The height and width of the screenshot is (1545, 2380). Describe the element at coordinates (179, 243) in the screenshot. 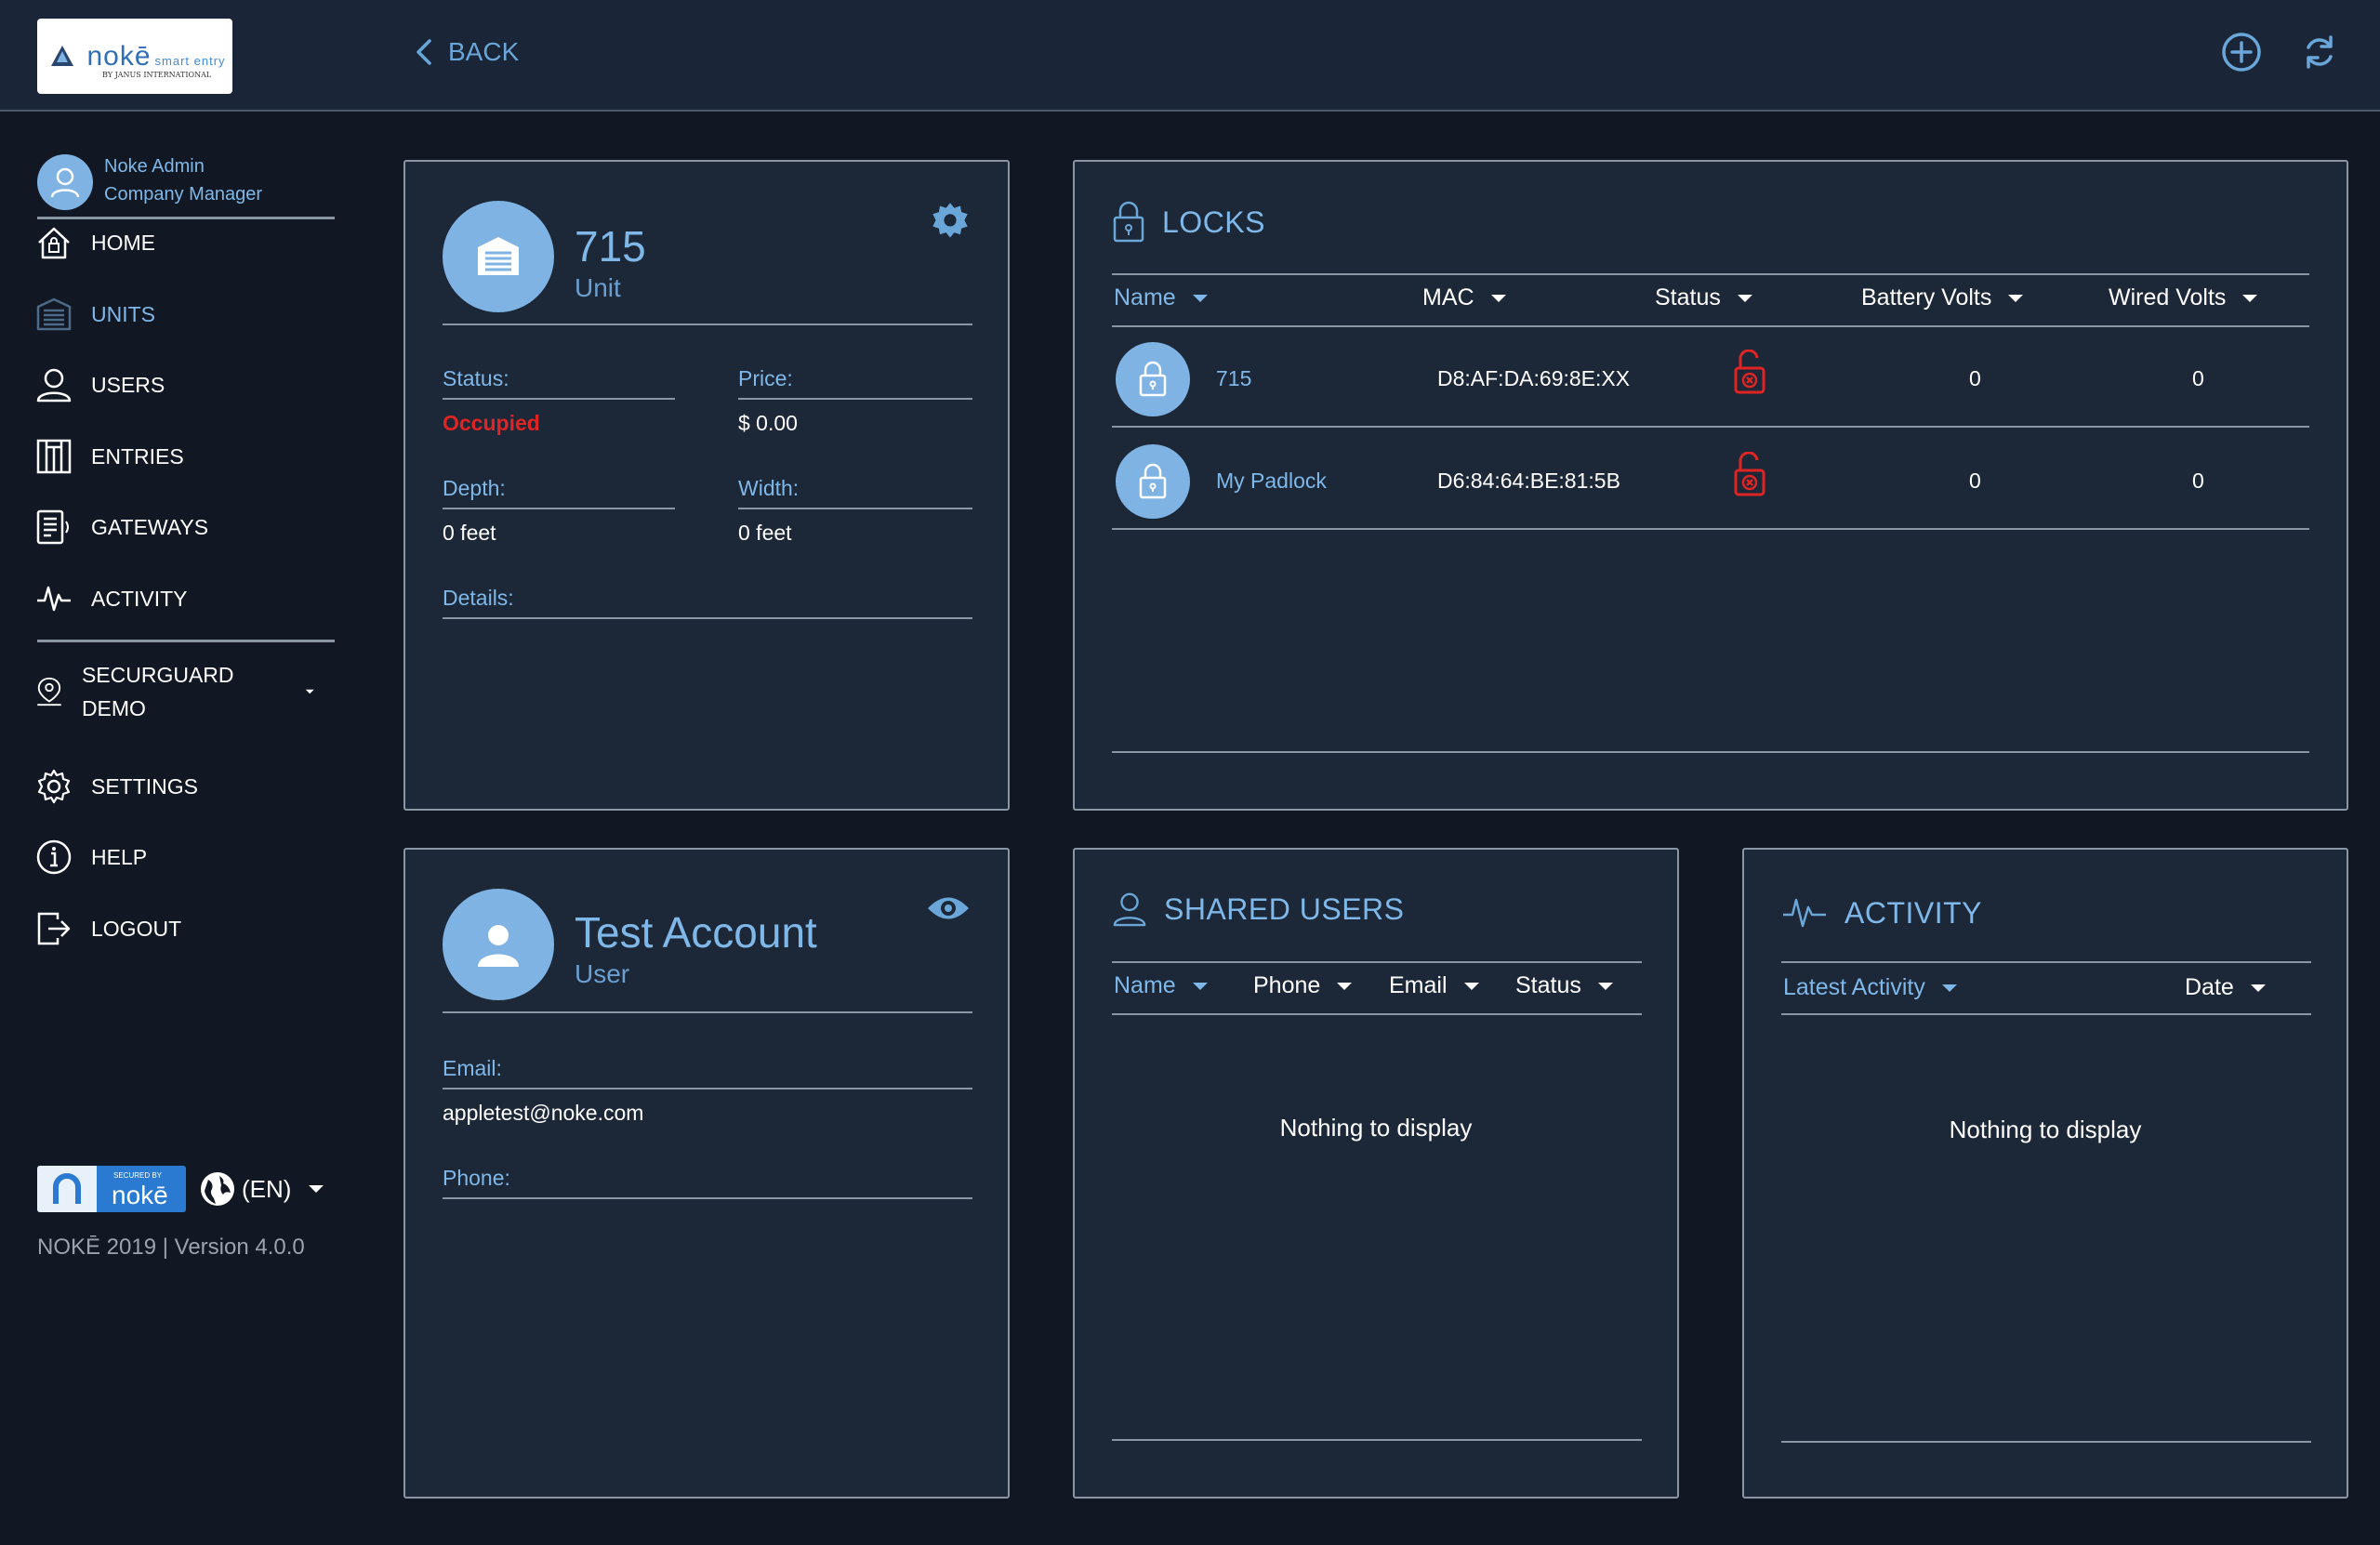

I see `sidebar-item-home: HOME` at that location.